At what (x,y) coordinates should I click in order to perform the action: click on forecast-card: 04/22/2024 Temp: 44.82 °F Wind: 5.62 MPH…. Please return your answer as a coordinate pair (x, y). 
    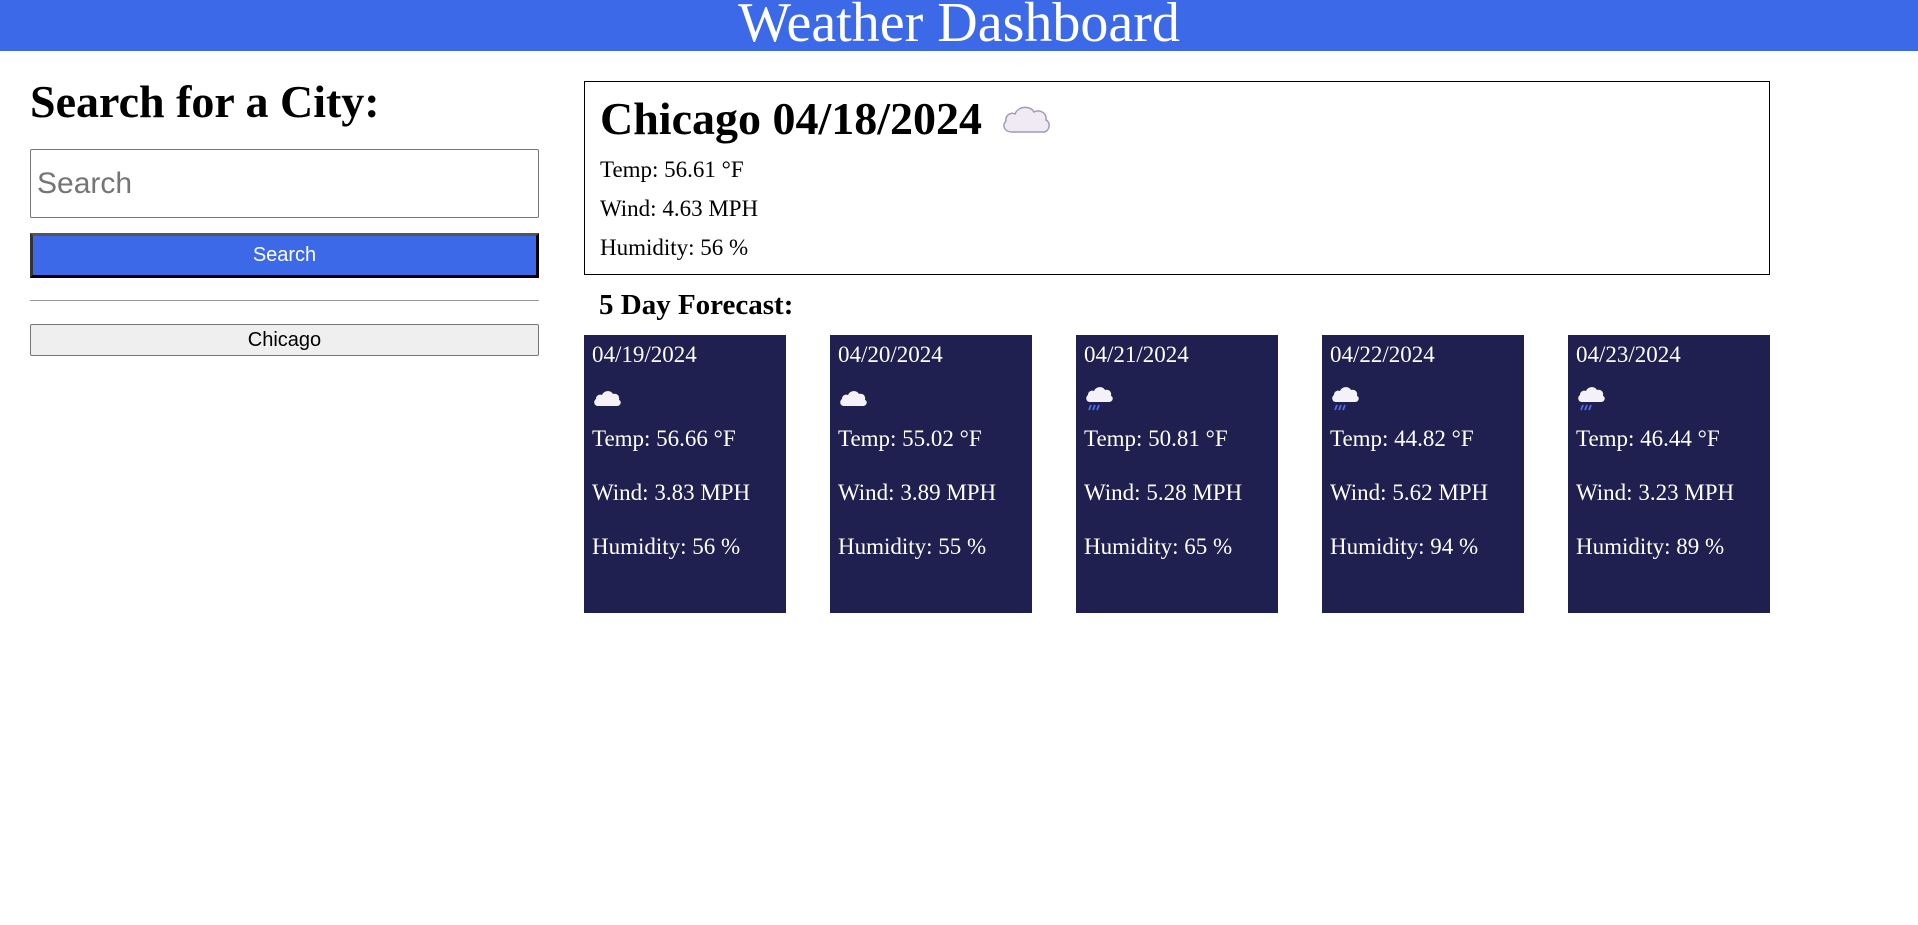
    Looking at the image, I should click on (1423, 474).